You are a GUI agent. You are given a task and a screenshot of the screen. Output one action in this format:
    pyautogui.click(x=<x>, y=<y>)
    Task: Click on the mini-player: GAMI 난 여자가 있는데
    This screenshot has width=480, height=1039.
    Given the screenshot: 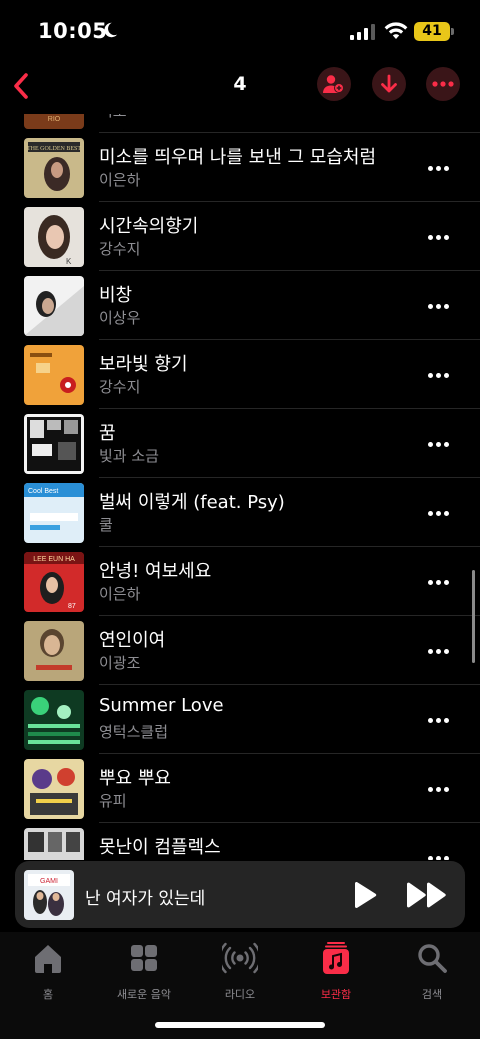 What is the action you would take?
    pyautogui.click(x=240, y=894)
    